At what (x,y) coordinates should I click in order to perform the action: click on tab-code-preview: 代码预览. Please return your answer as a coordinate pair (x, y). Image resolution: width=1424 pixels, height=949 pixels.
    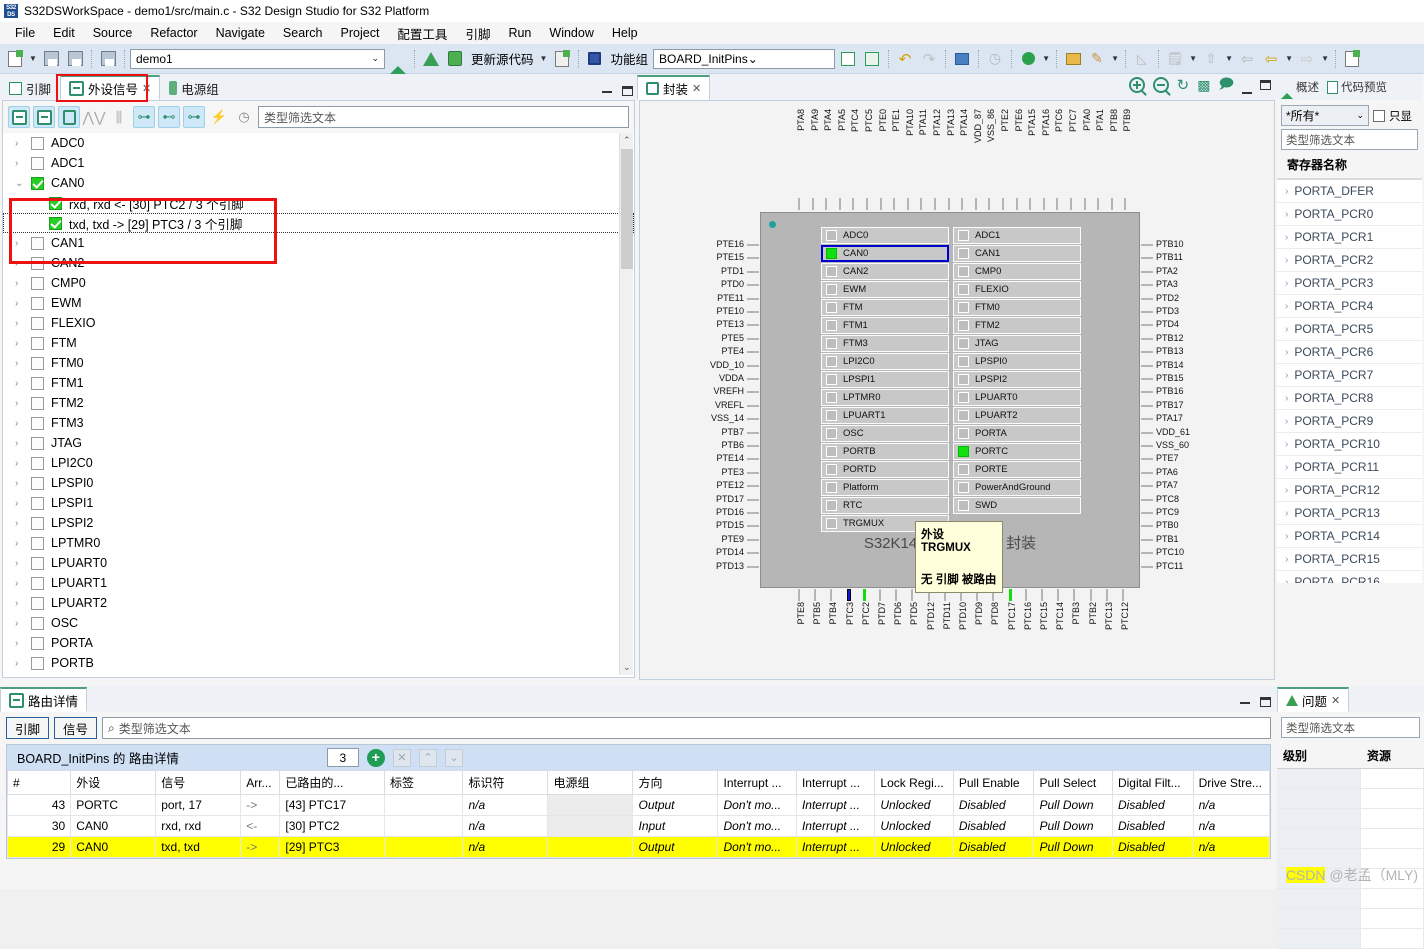
    Looking at the image, I should click on (1357, 87).